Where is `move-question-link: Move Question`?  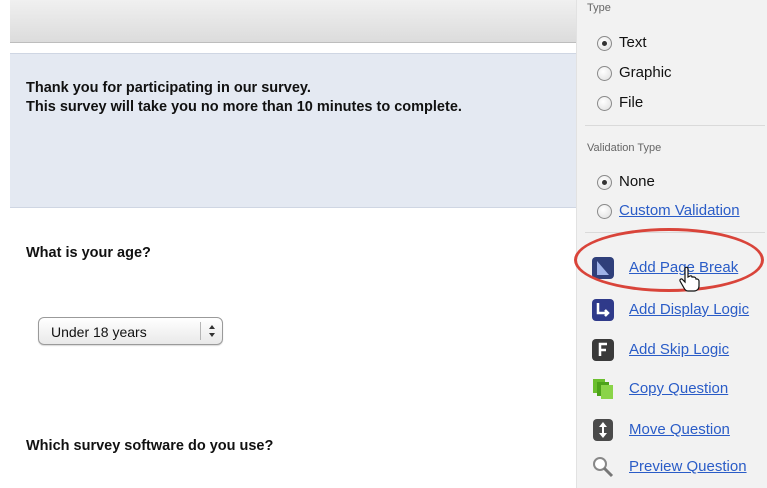
move-question-link: Move Question is located at coordinates (679, 429).